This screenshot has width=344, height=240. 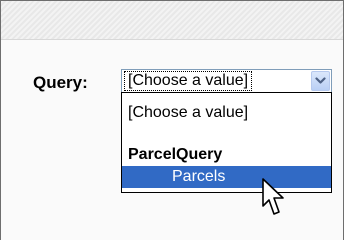 What do you see at coordinates (175, 154) in the screenshot?
I see `optgroup-parcelquery: ParcelQuery` at bounding box center [175, 154].